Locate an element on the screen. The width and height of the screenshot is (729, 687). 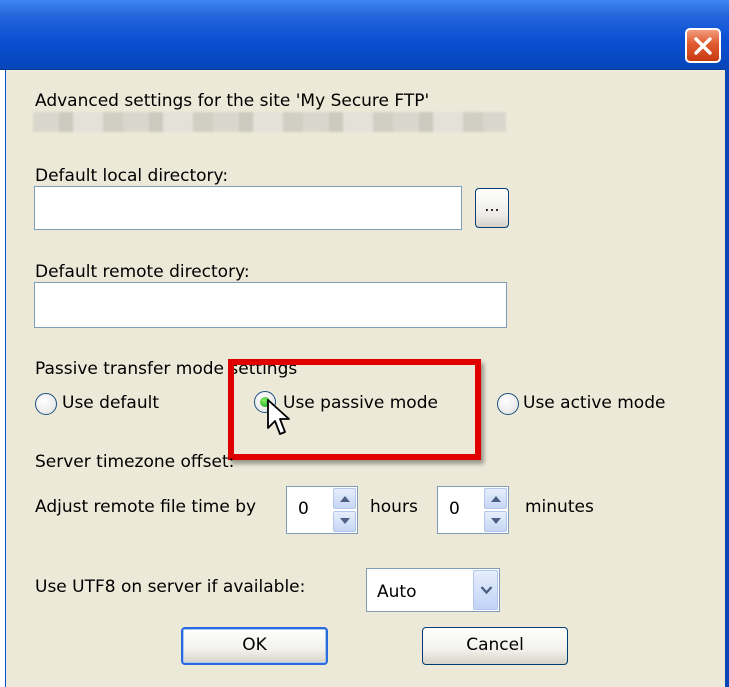
hours-increment-button is located at coordinates (344, 498).